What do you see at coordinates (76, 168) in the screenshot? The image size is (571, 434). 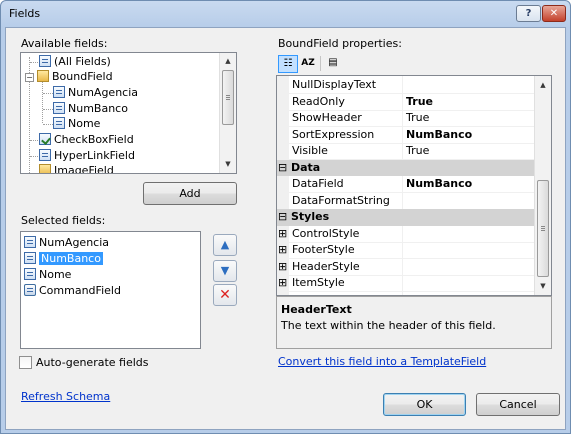 I see `tree-item-imagefield: ImageField` at bounding box center [76, 168].